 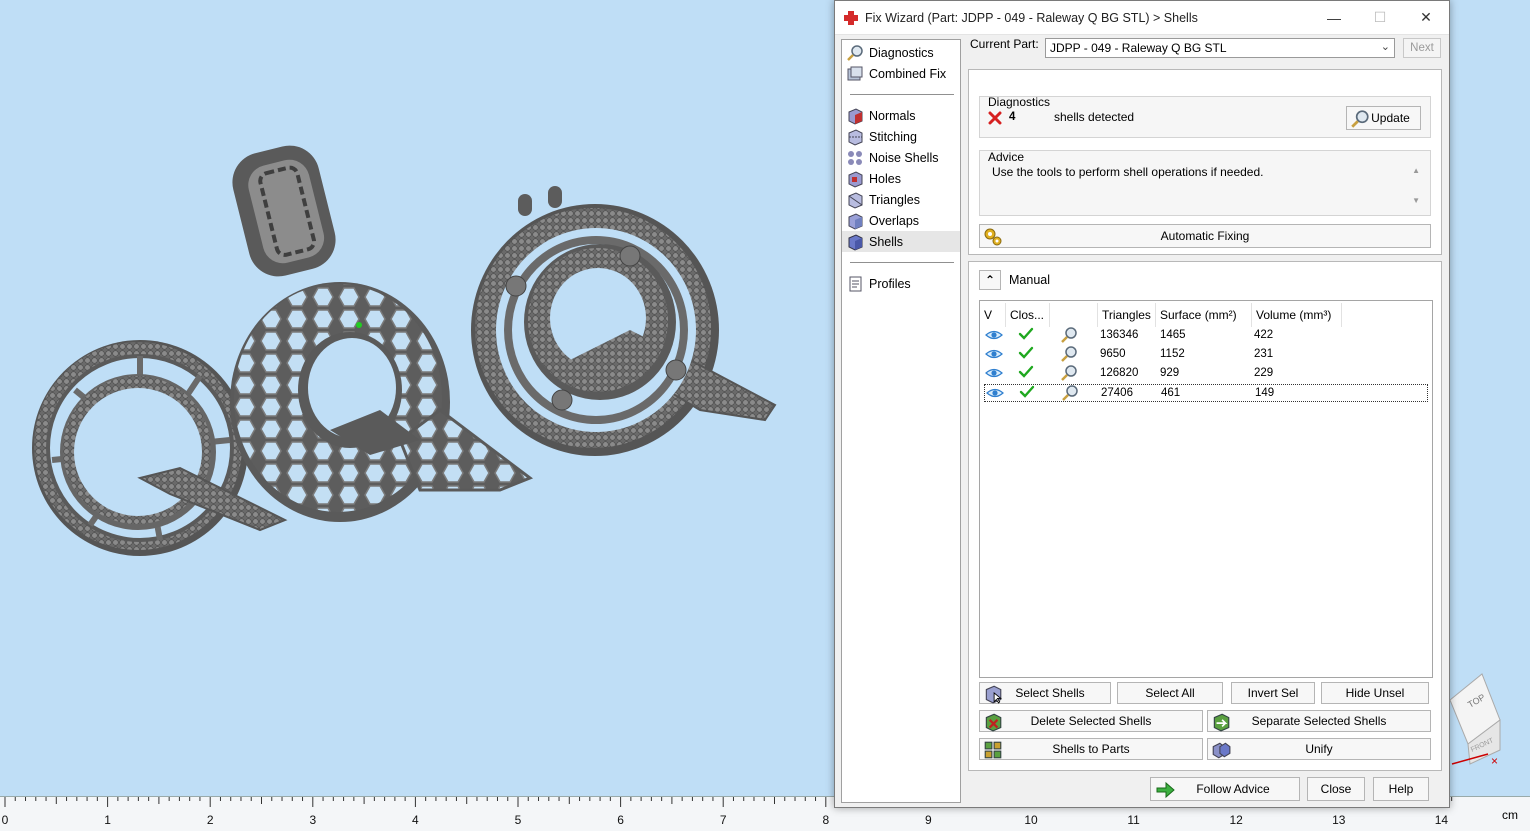 What do you see at coordinates (890, 283) in the screenshot?
I see `nav-label: Profiles` at bounding box center [890, 283].